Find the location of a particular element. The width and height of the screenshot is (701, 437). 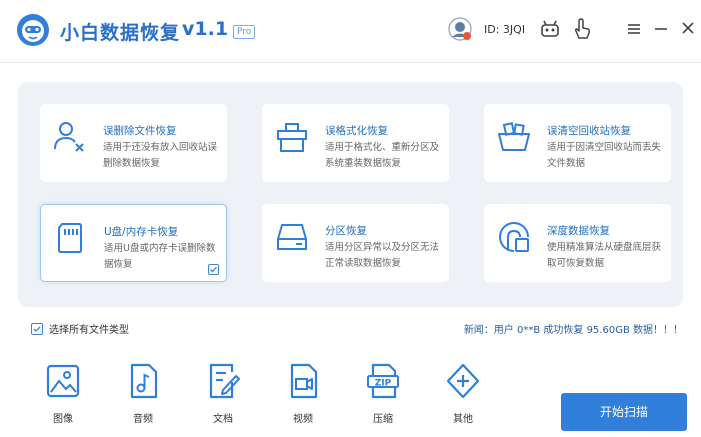

filetype-image: 图像 is located at coordinates (63, 393).